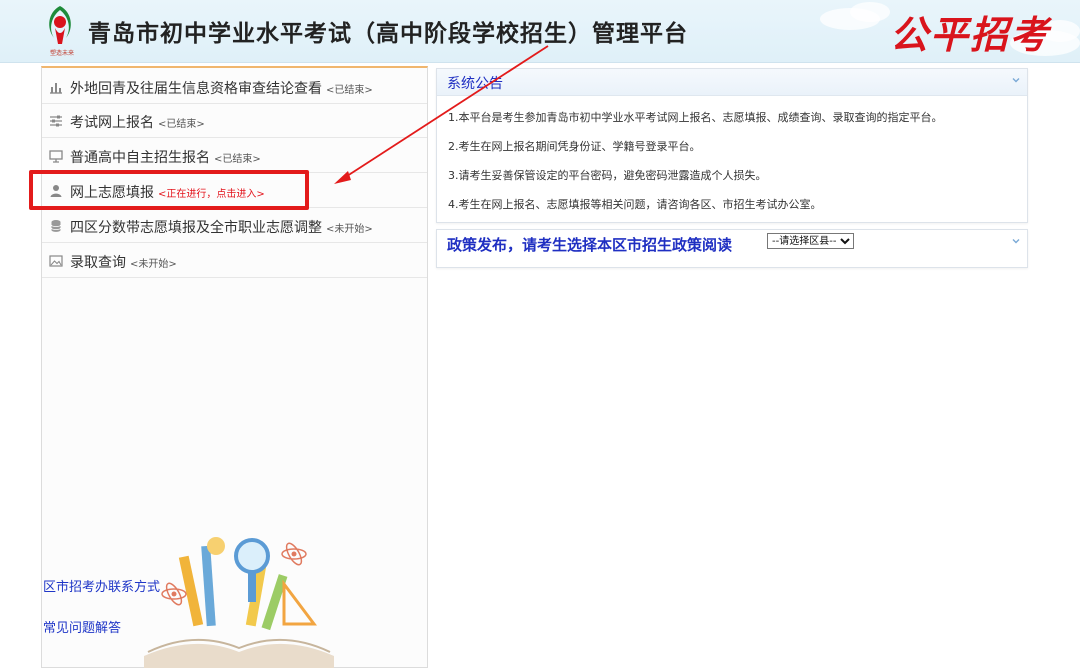  Describe the element at coordinates (234, 121) in the screenshot. I see `menu-item-online-registration: 考试网上报名 <已结束>` at that location.